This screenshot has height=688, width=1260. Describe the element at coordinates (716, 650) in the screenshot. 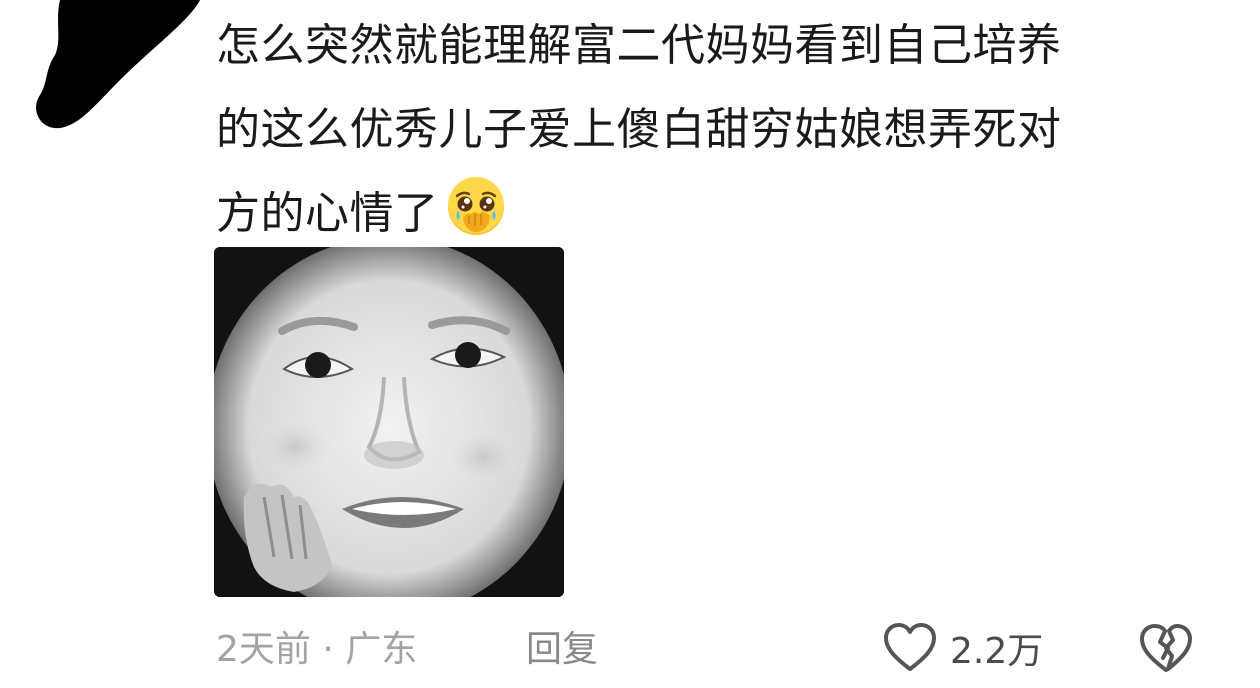

I see `comment-meta: 2天前 · 广东 回复` at that location.